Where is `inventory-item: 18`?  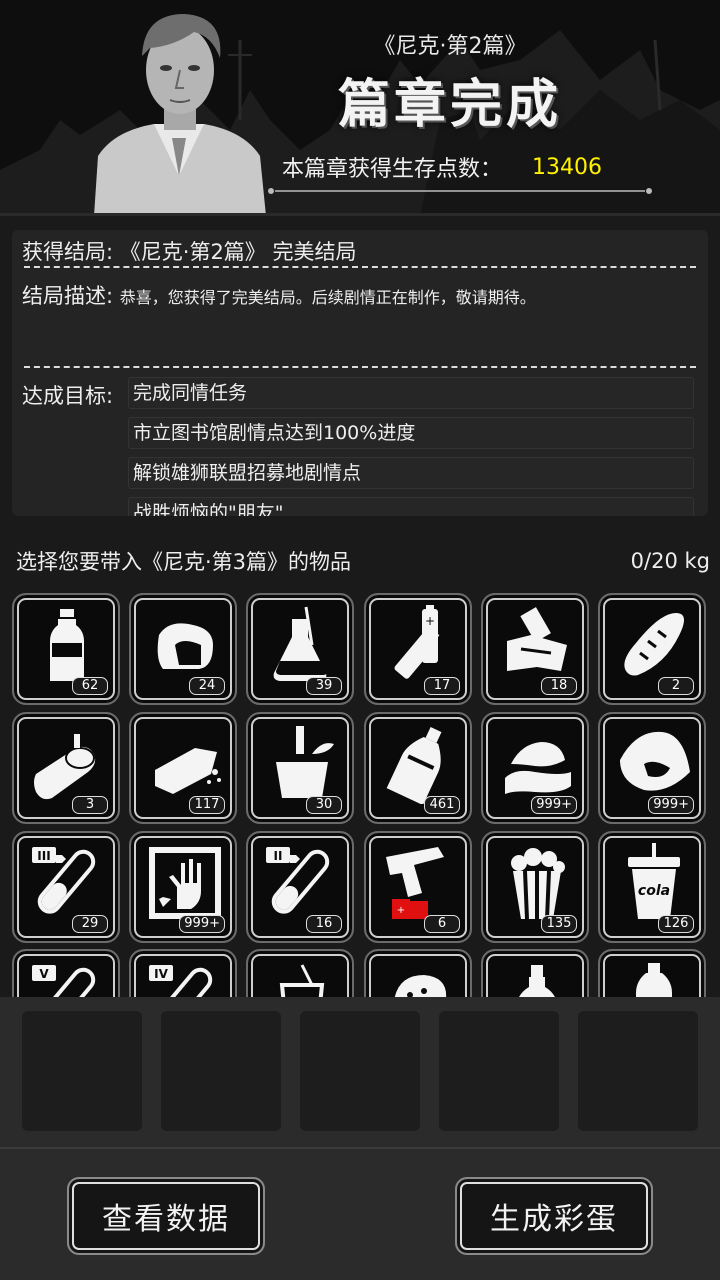
inventory-item: 18 is located at coordinates (535, 649).